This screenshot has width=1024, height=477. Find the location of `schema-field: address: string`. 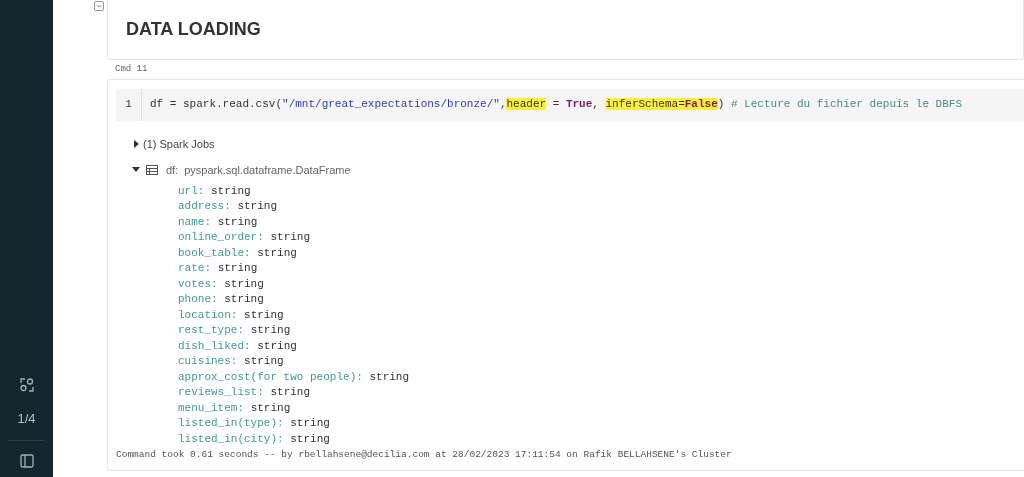

schema-field: address: string is located at coordinates (228, 207).